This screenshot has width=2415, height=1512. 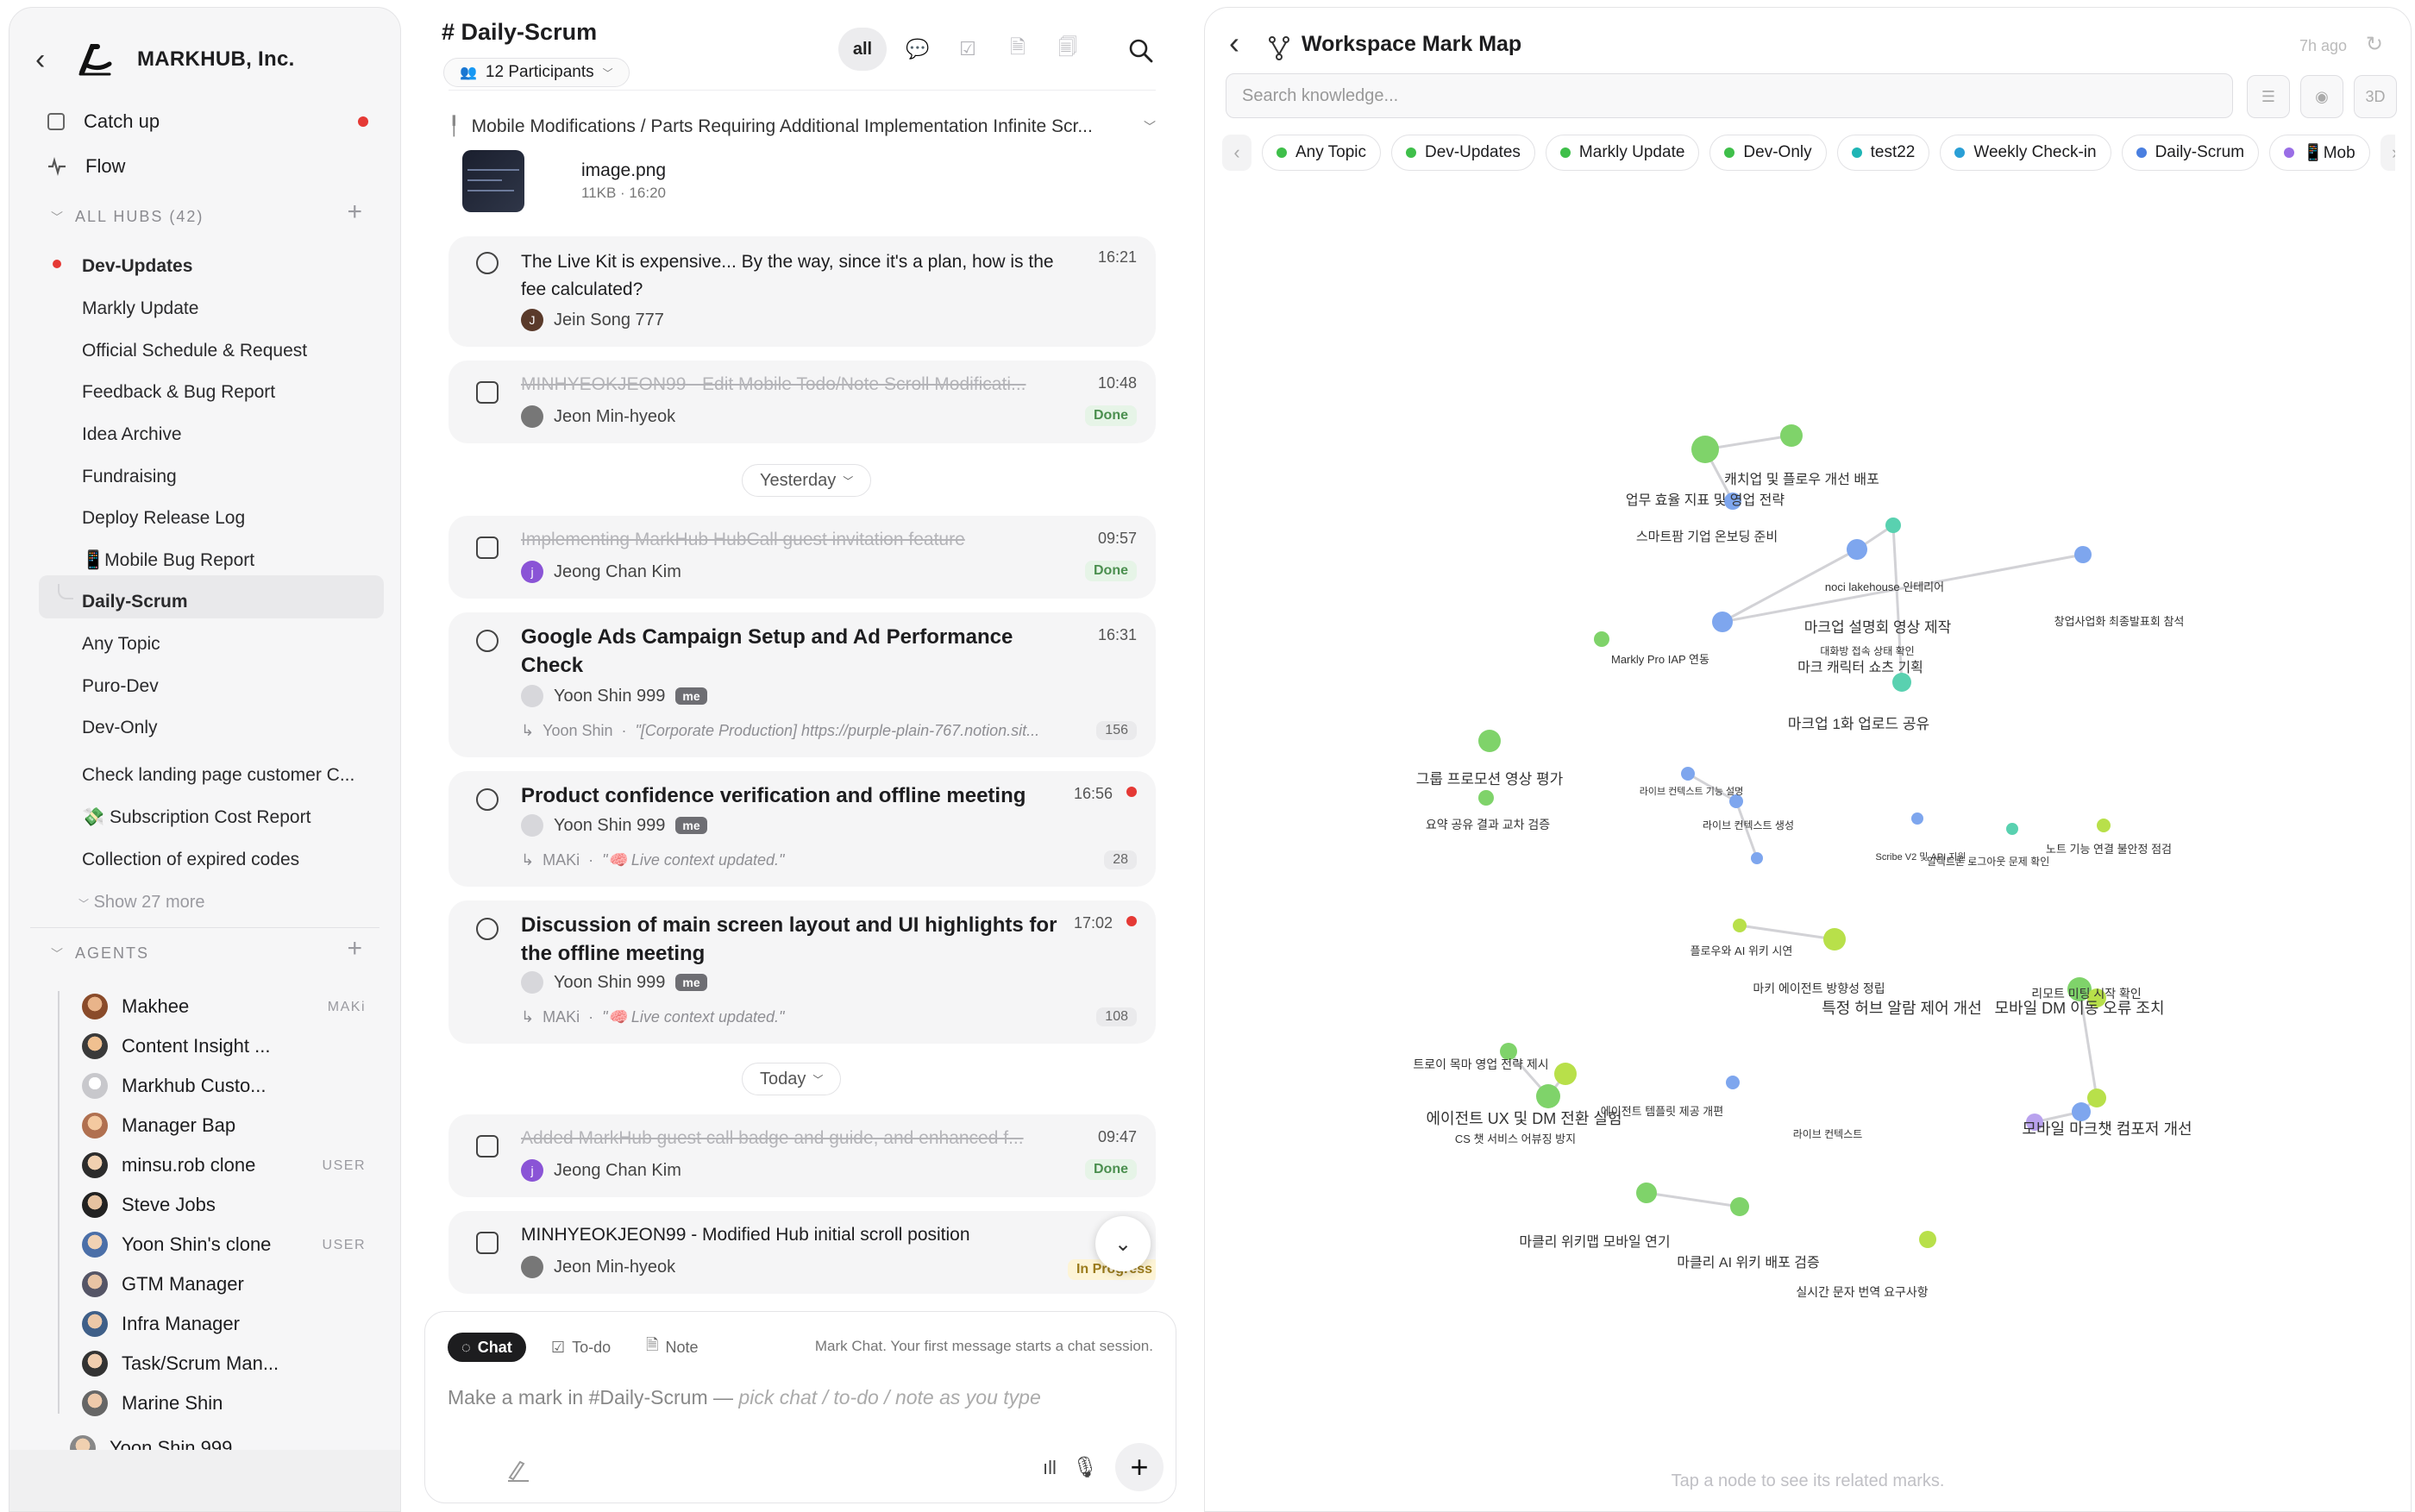 I want to click on hub-item: 💸 Subscription Cost Report, so click(x=196, y=817).